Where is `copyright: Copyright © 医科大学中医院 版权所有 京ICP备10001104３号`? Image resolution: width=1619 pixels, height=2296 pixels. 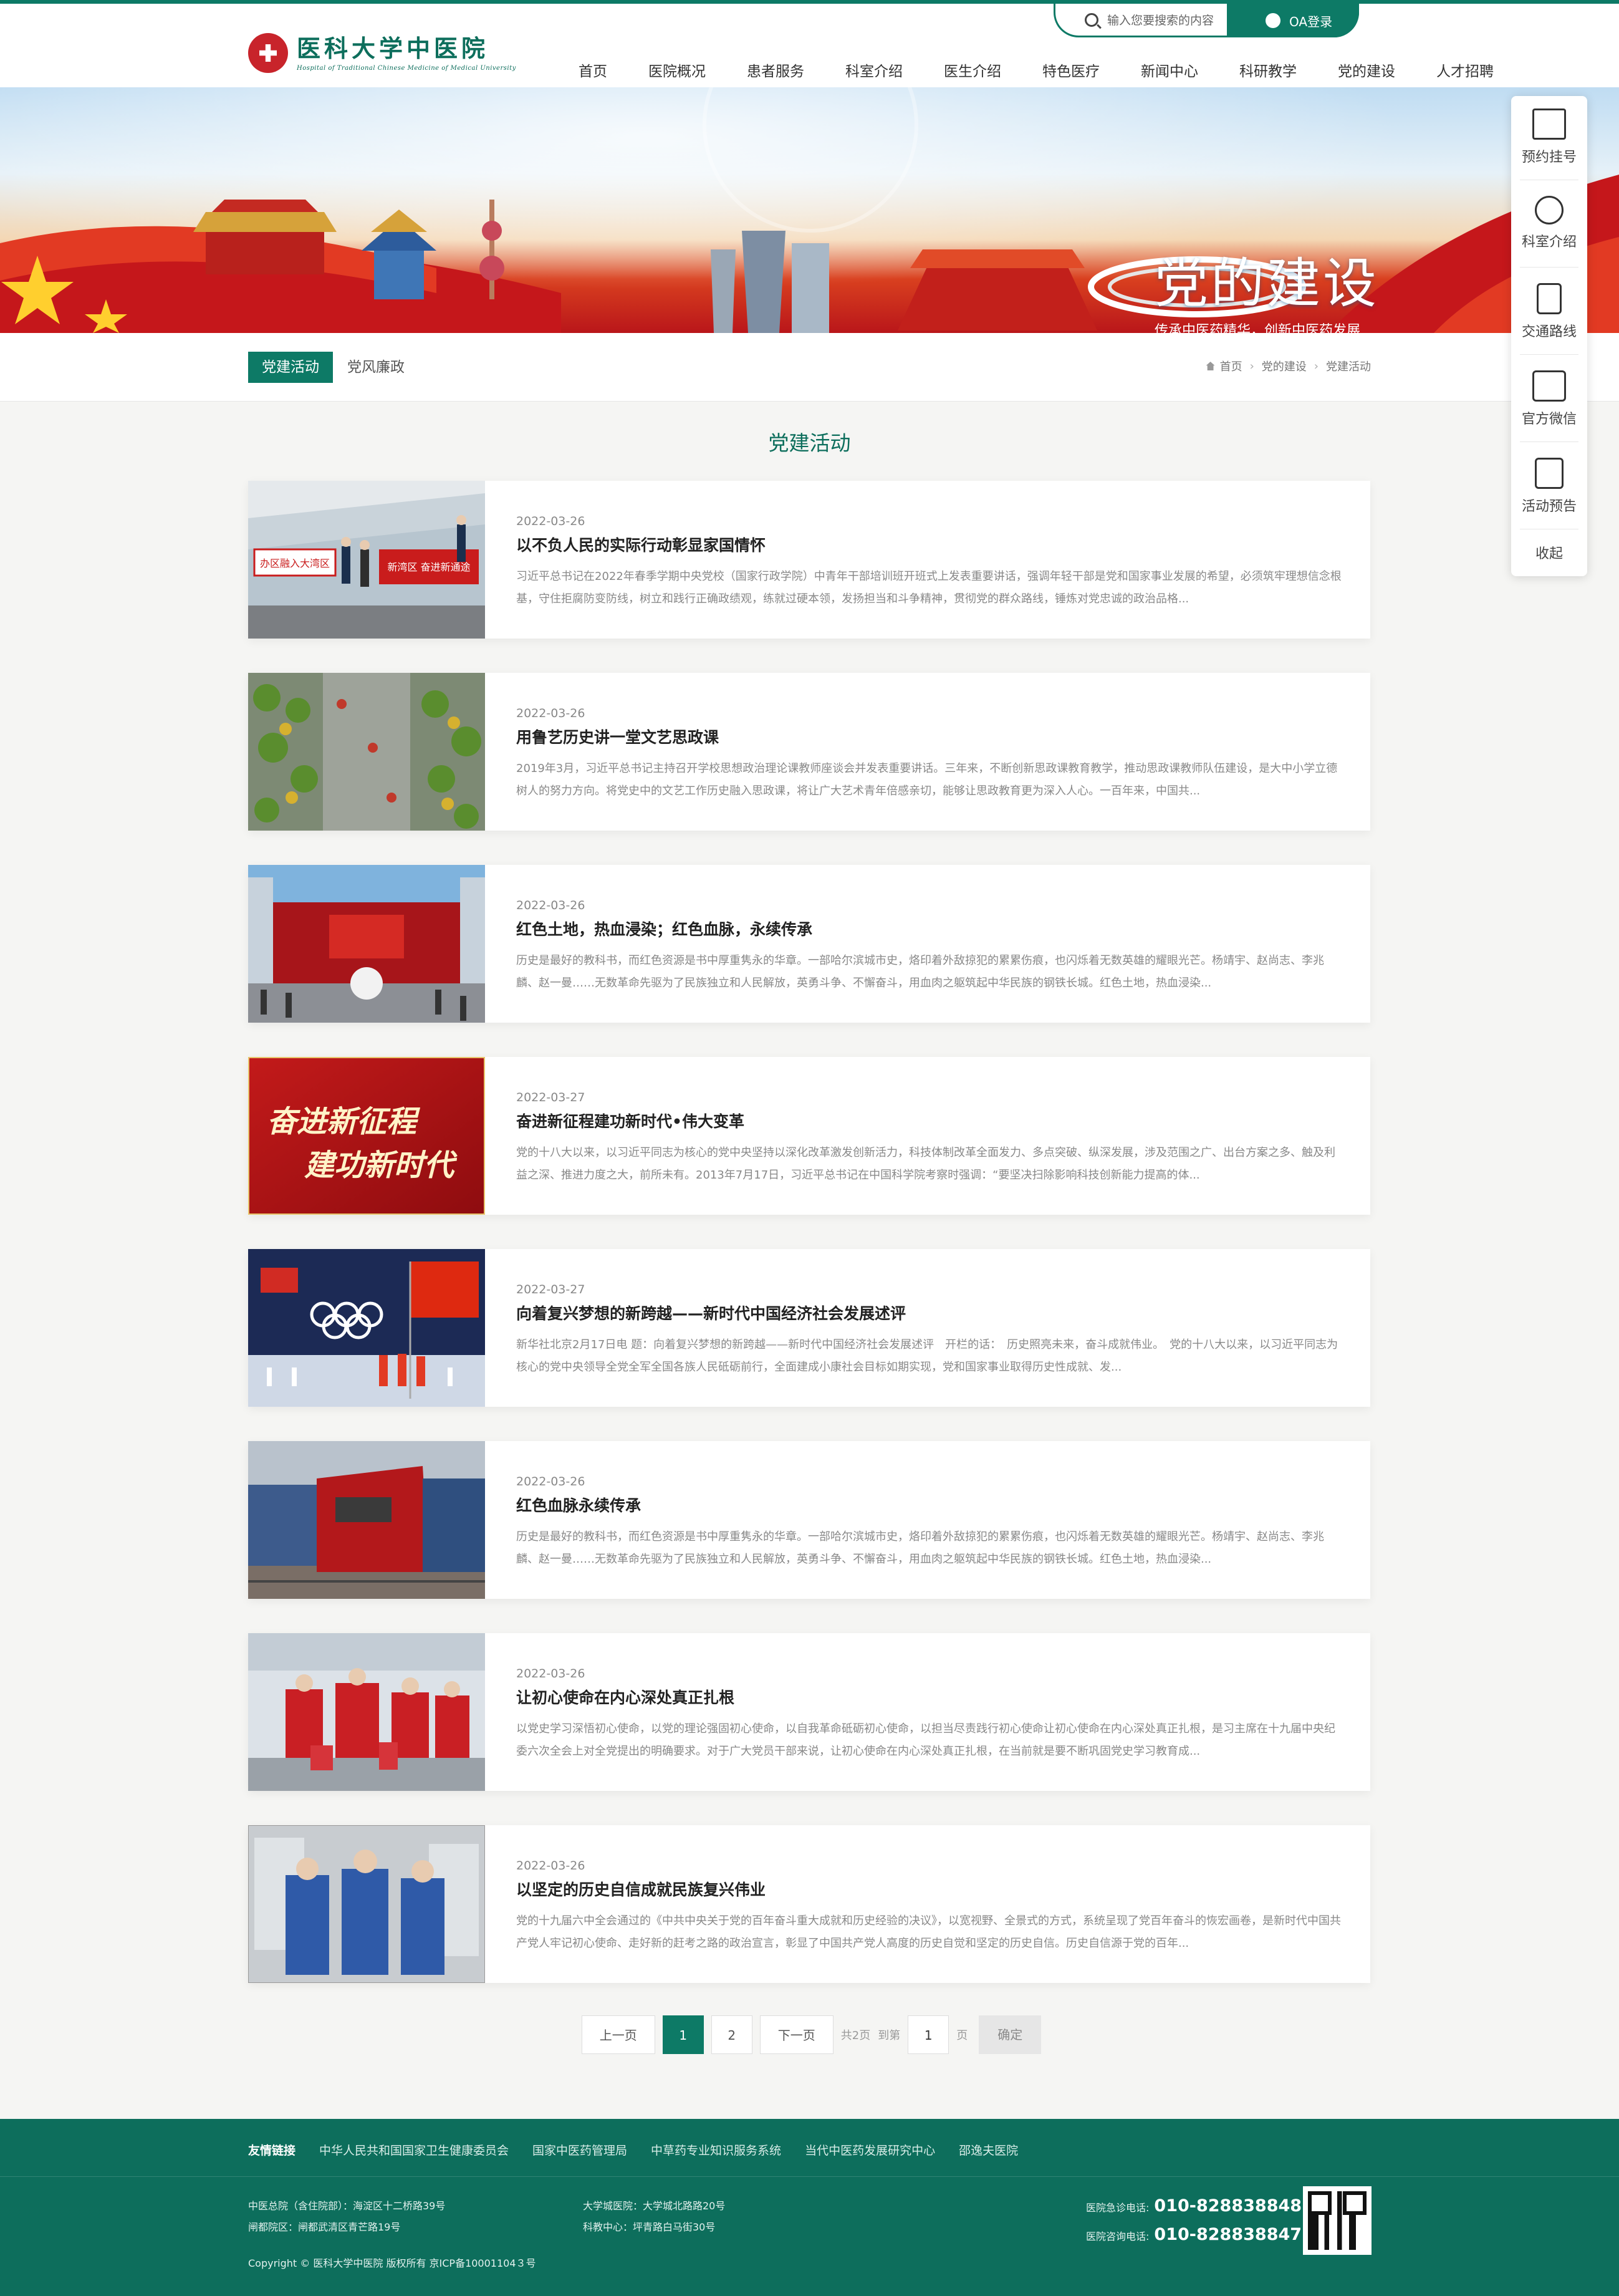
copyright: Copyright © 医科大学中医院 版权所有 京ICP备10001104３号 is located at coordinates (392, 2263).